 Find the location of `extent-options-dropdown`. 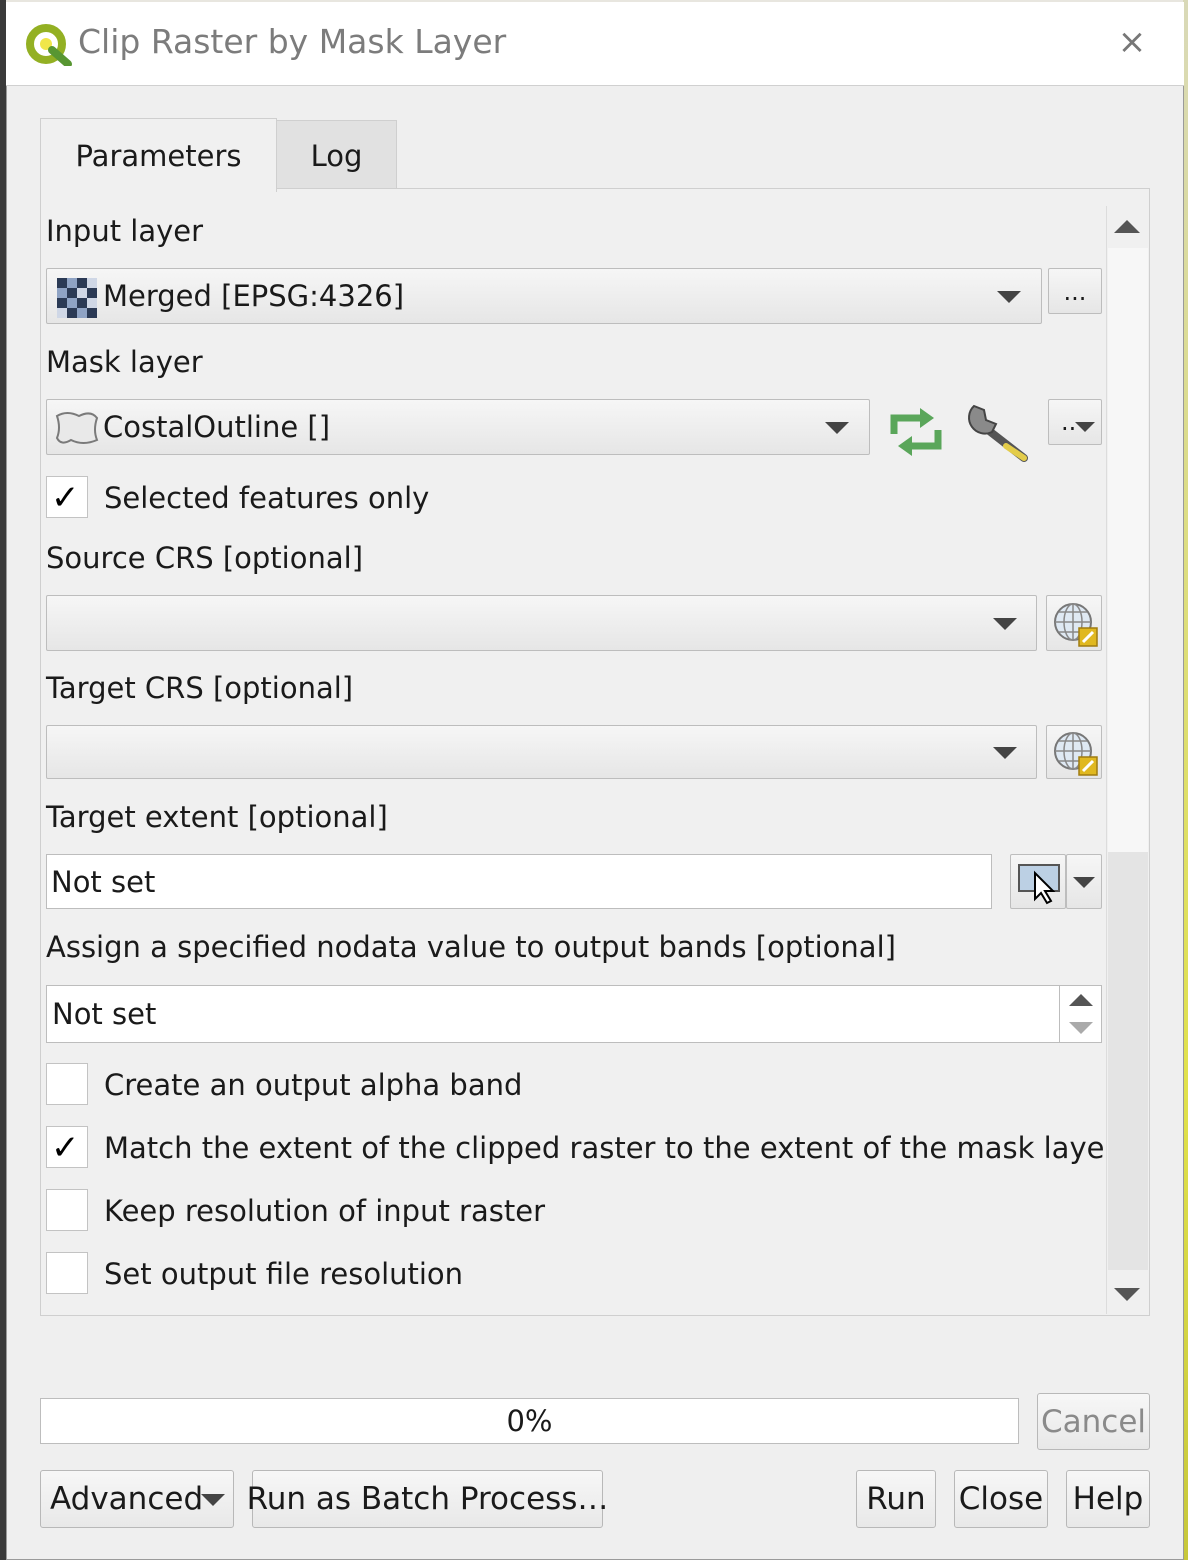

extent-options-dropdown is located at coordinates (1084, 881).